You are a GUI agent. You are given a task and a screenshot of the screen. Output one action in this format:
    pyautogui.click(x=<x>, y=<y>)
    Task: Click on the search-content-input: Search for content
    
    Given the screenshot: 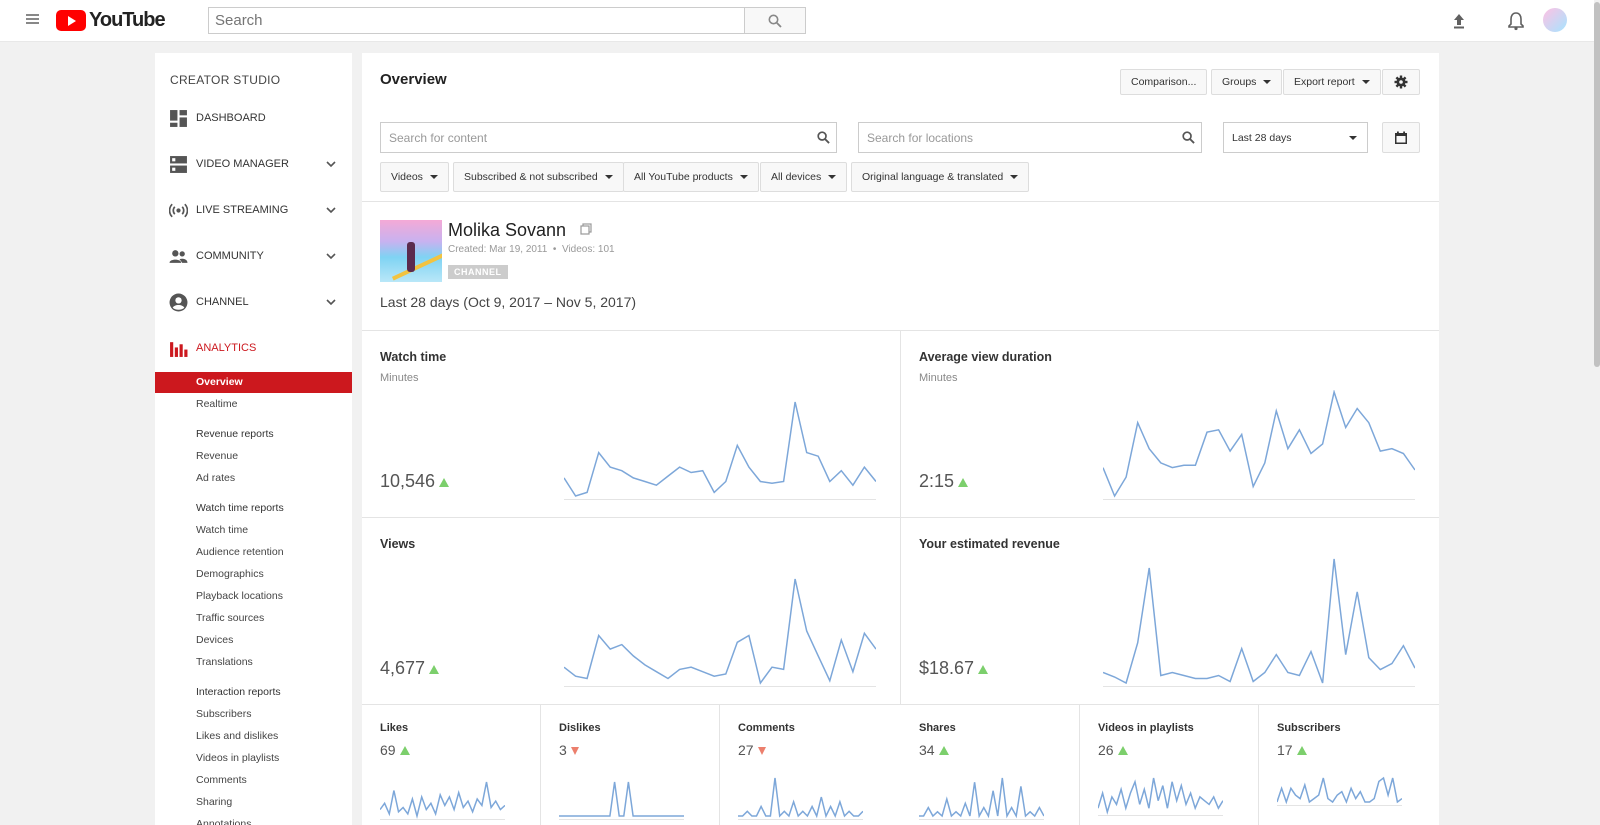 What is the action you would take?
    pyautogui.click(x=608, y=137)
    